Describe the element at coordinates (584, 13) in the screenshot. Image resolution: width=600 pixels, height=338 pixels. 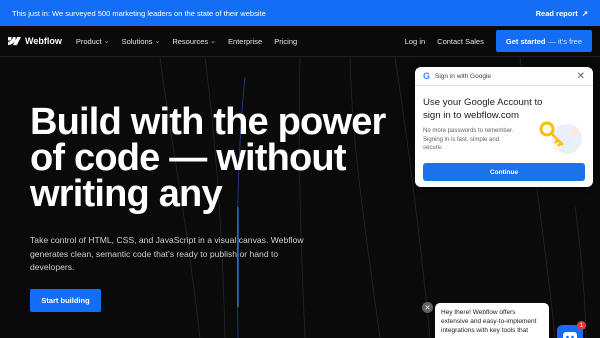
I see `arrow-right-icon: ↗` at that location.